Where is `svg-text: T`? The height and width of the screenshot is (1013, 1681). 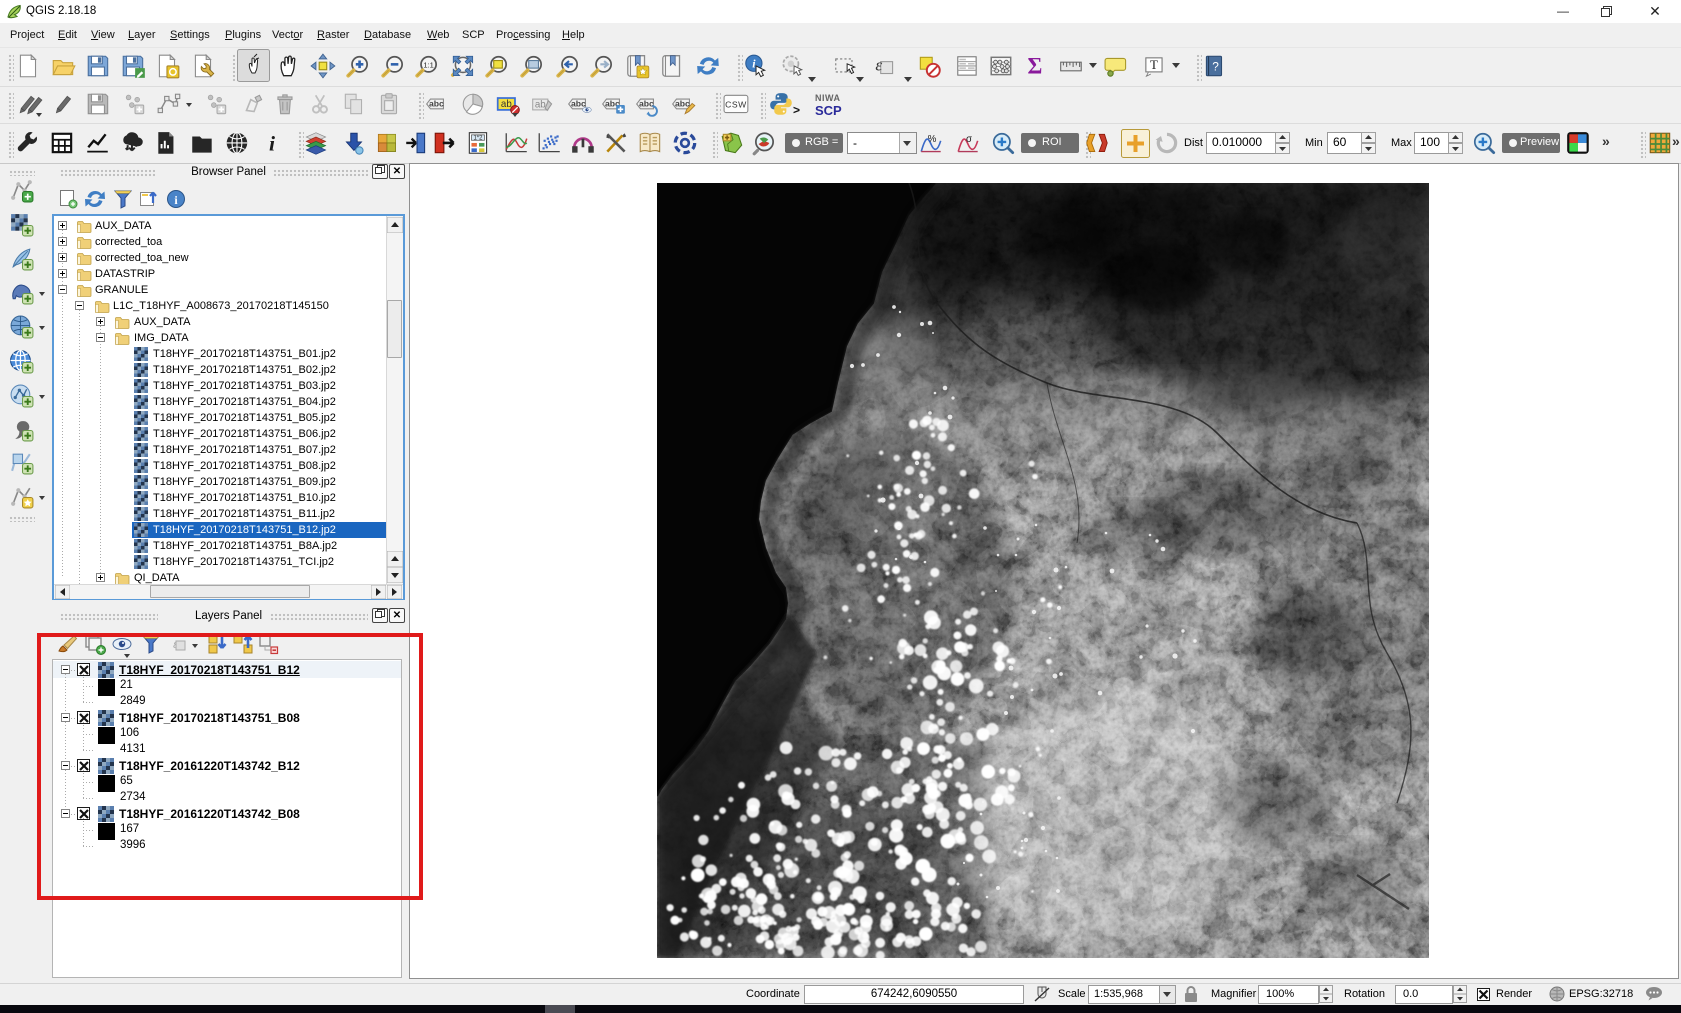 svg-text: T is located at coordinates (1154, 64).